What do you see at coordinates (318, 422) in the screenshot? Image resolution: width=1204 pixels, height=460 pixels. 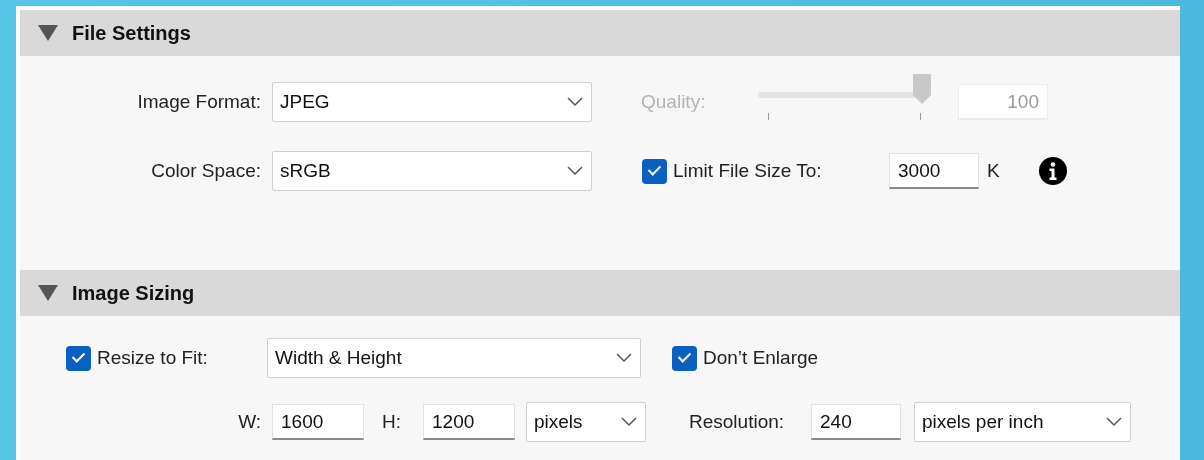 I see `width-field: 1600` at bounding box center [318, 422].